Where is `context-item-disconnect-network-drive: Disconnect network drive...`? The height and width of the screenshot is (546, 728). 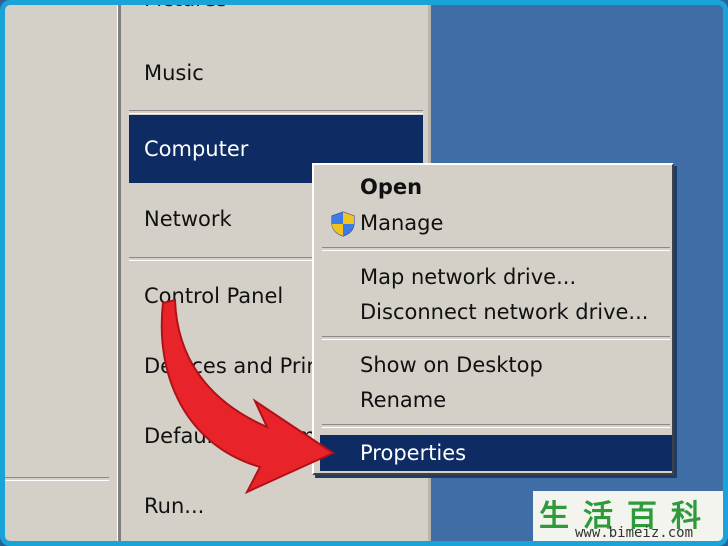 context-item-disconnect-network-drive: Disconnect network drive... is located at coordinates (496, 312).